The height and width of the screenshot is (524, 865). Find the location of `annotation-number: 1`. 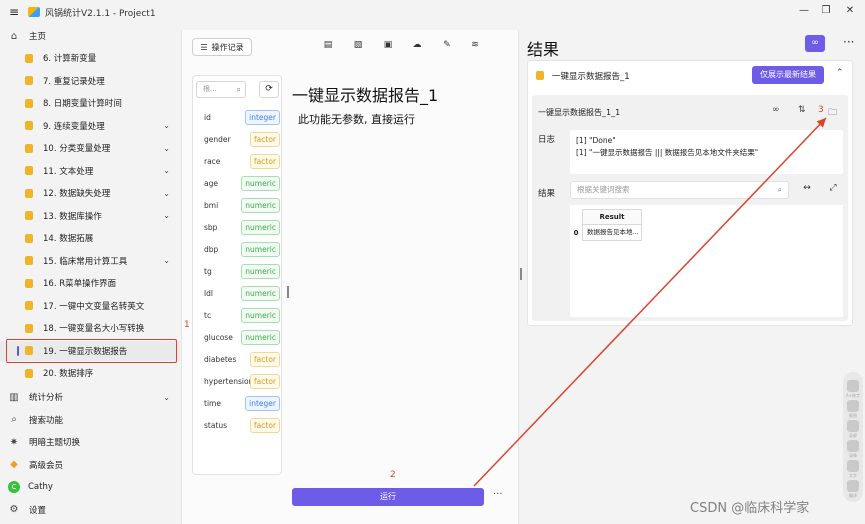

annotation-number: 1 is located at coordinates (187, 324).